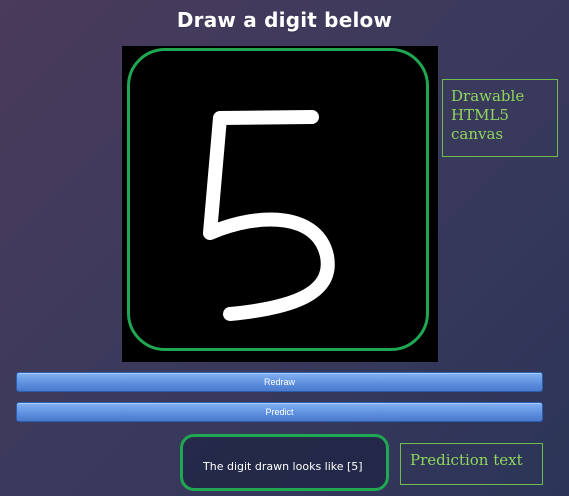  I want to click on prediction-box: The digit drawn looks like [5], so click(284, 462).